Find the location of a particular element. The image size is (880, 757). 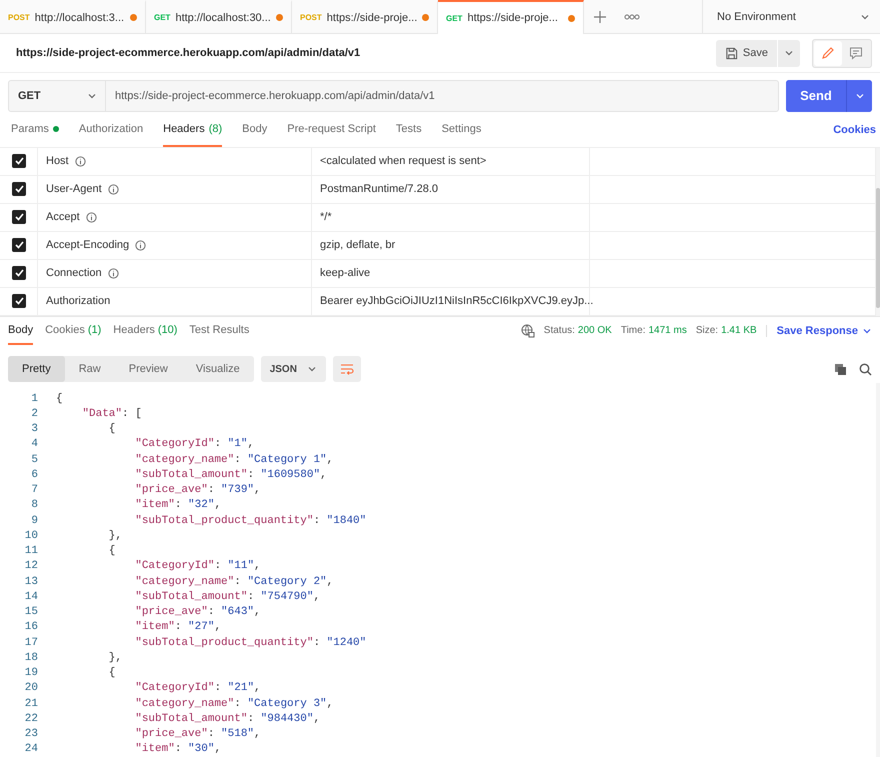

response-tab: Body is located at coordinates (21, 331).